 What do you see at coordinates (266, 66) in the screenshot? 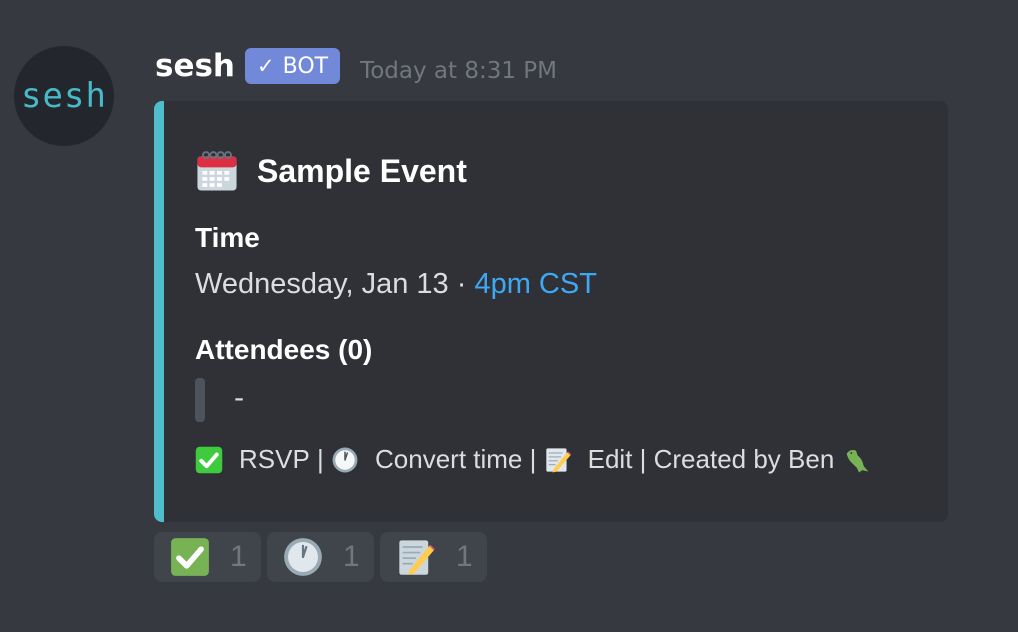
I see `verified-check-icon: ✓` at bounding box center [266, 66].